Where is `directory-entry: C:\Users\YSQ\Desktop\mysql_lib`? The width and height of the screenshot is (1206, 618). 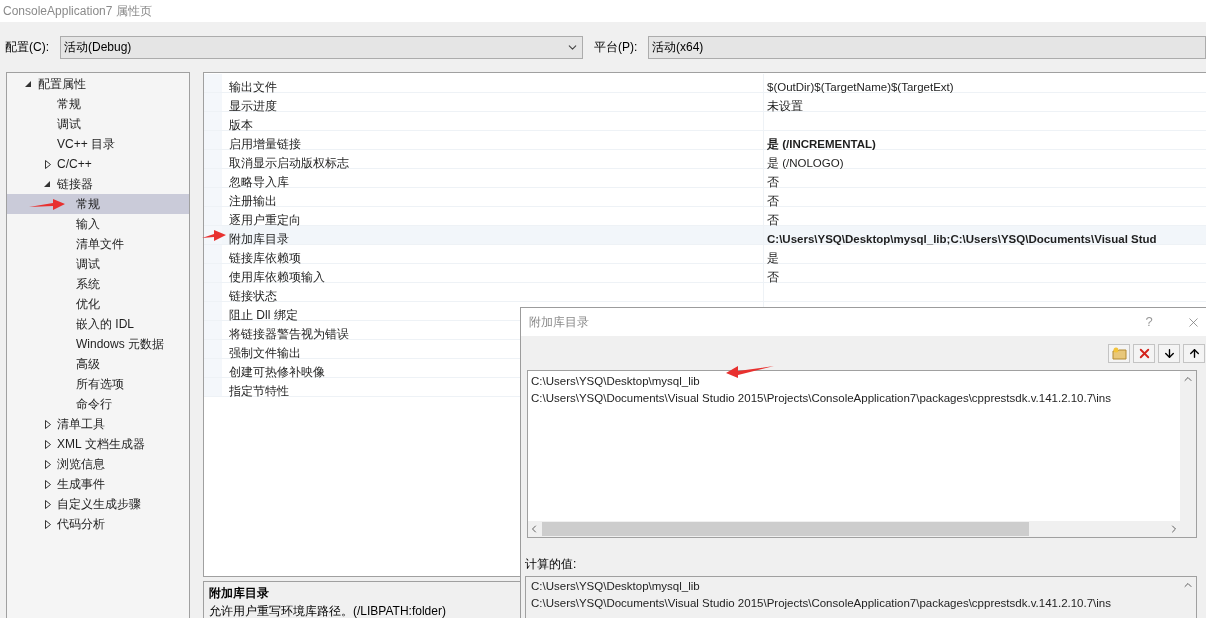
directory-entry: C:\Users\YSQ\Desktop\mysql_lib is located at coordinates (855, 381).